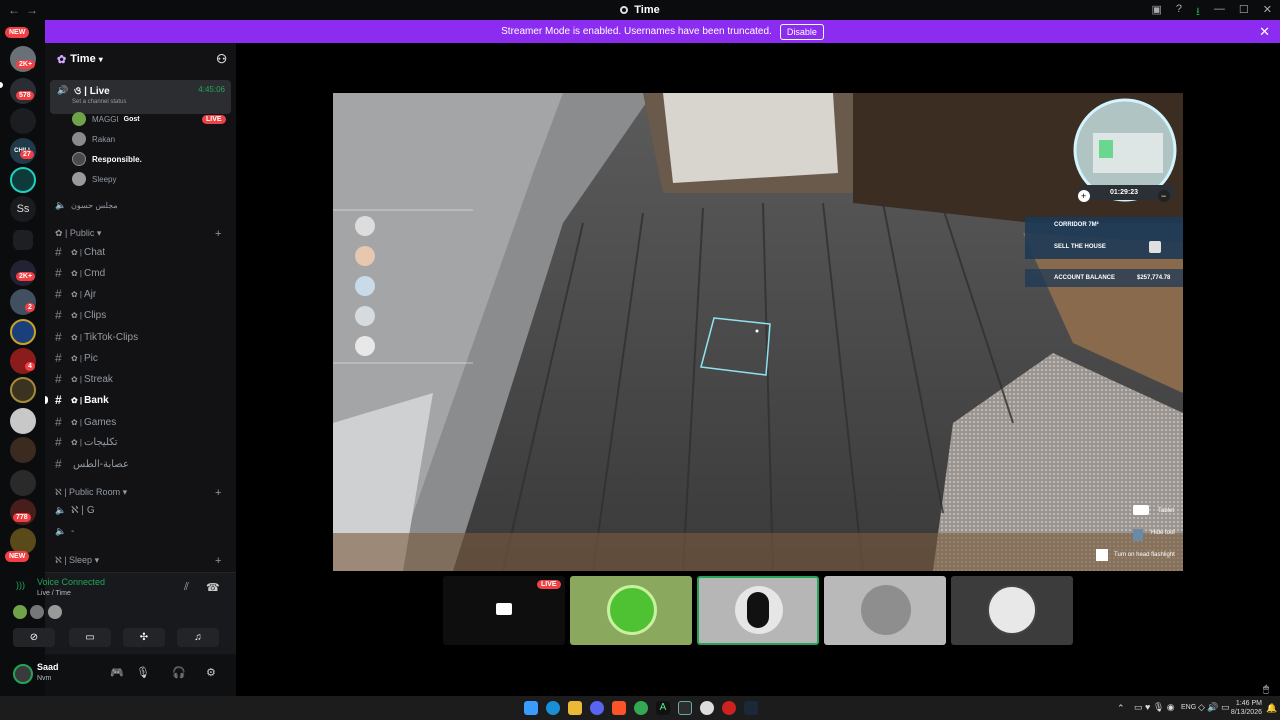 This screenshot has width=1280, height=720. Describe the element at coordinates (198, 637) in the screenshot. I see `soundboard-button: ♫` at that location.